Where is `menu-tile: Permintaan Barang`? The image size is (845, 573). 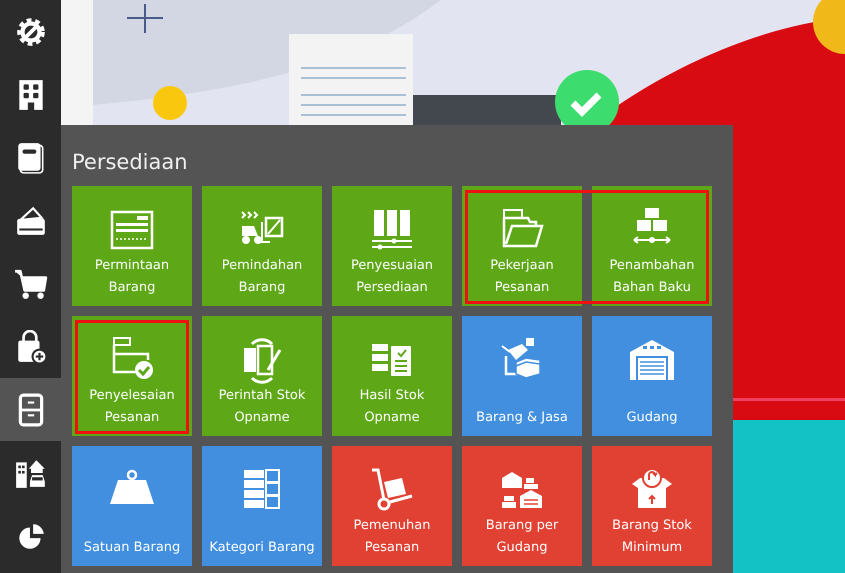 menu-tile: Permintaan Barang is located at coordinates (132, 246).